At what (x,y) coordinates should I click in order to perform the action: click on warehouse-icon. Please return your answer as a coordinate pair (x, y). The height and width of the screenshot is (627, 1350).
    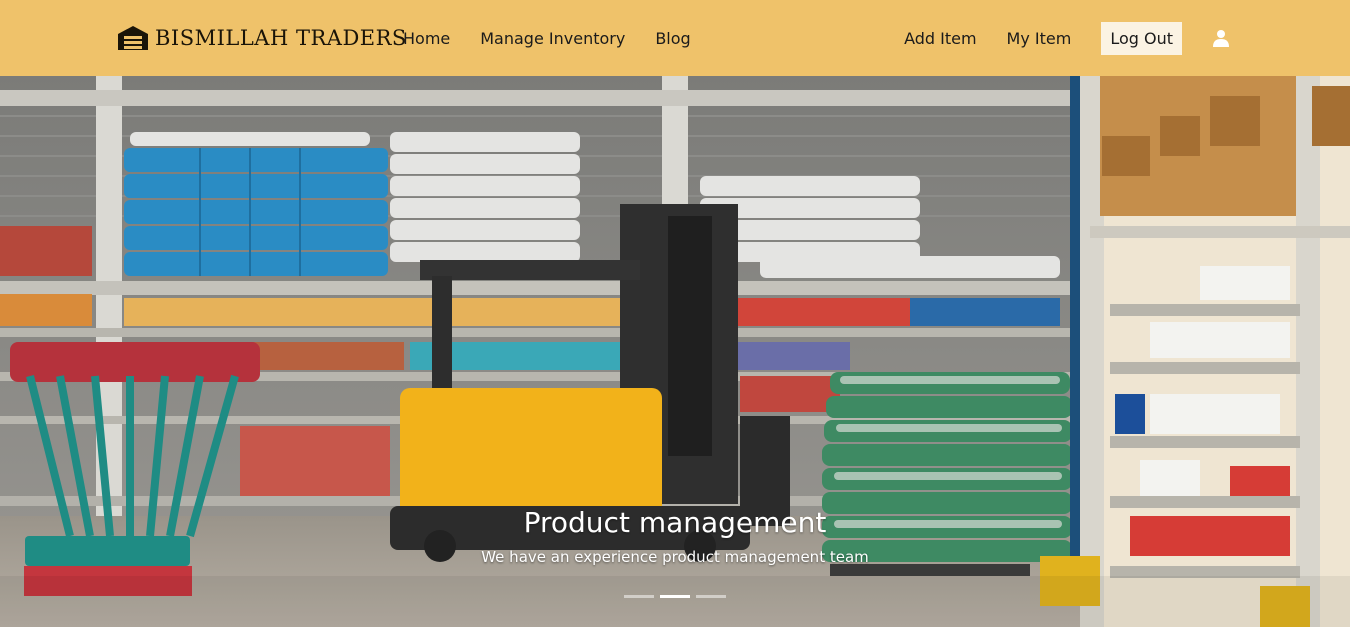
    Looking at the image, I should click on (133, 38).